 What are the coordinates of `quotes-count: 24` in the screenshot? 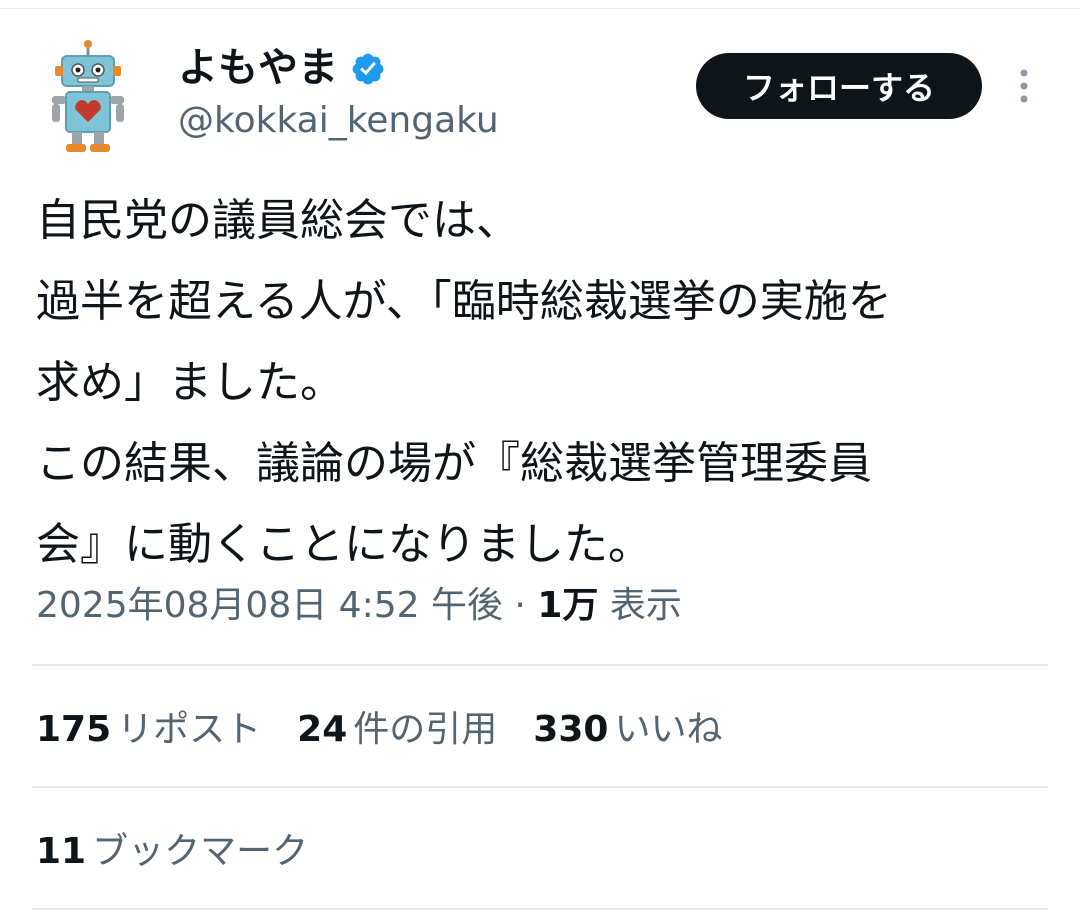 It's located at (322, 729).